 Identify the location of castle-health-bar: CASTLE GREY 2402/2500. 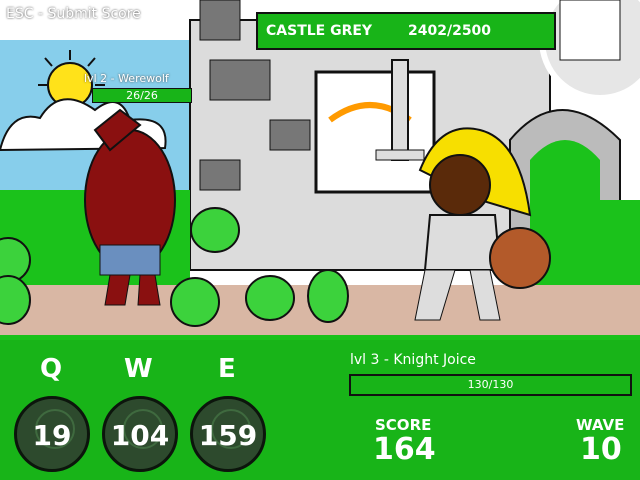
(406, 31).